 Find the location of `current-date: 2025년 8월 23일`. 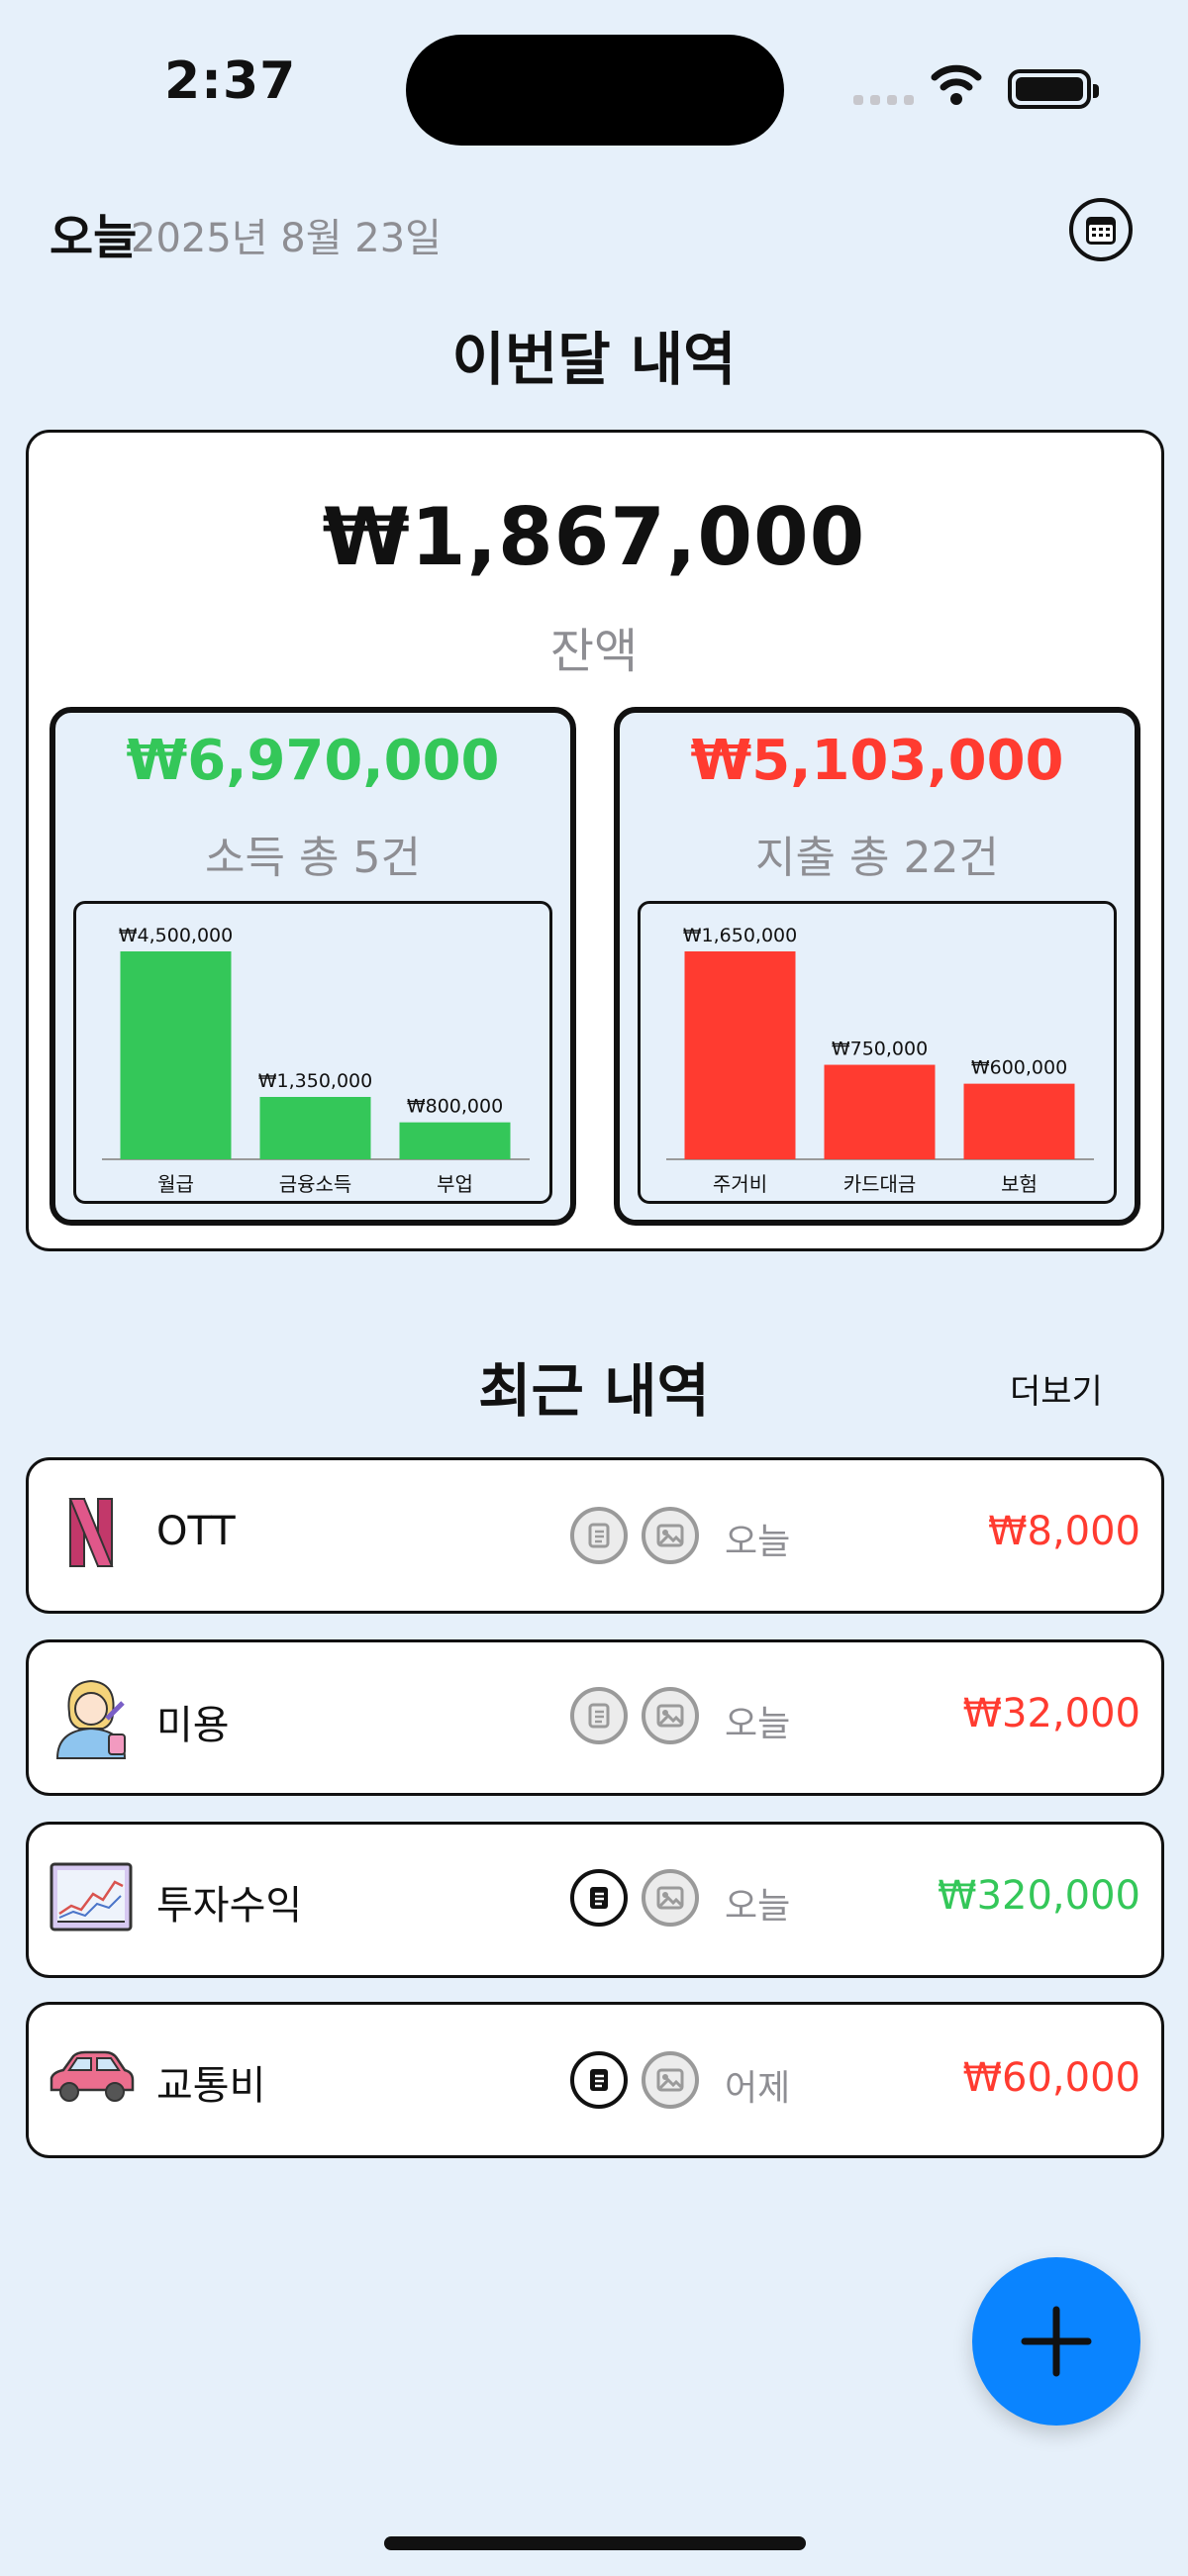

current-date: 2025년 8월 23일 is located at coordinates (287, 238).